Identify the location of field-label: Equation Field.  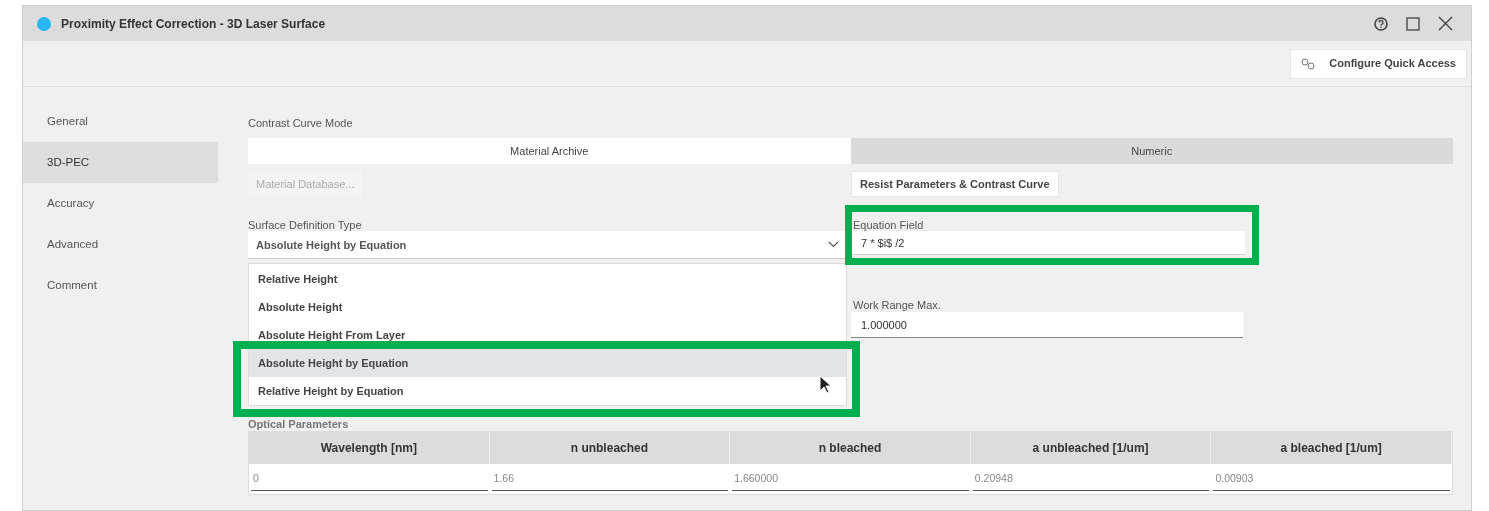
(888, 225).